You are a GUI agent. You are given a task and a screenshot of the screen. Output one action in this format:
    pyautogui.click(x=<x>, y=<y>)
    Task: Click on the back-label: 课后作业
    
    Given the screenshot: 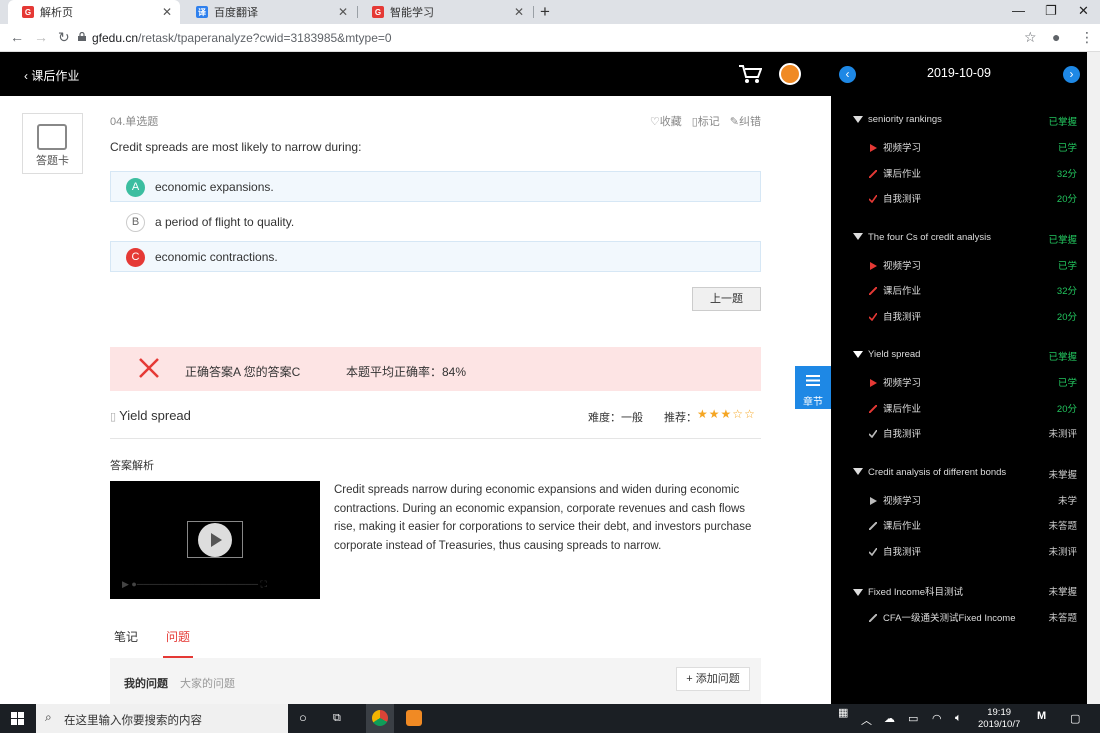 What is the action you would take?
    pyautogui.click(x=55, y=76)
    